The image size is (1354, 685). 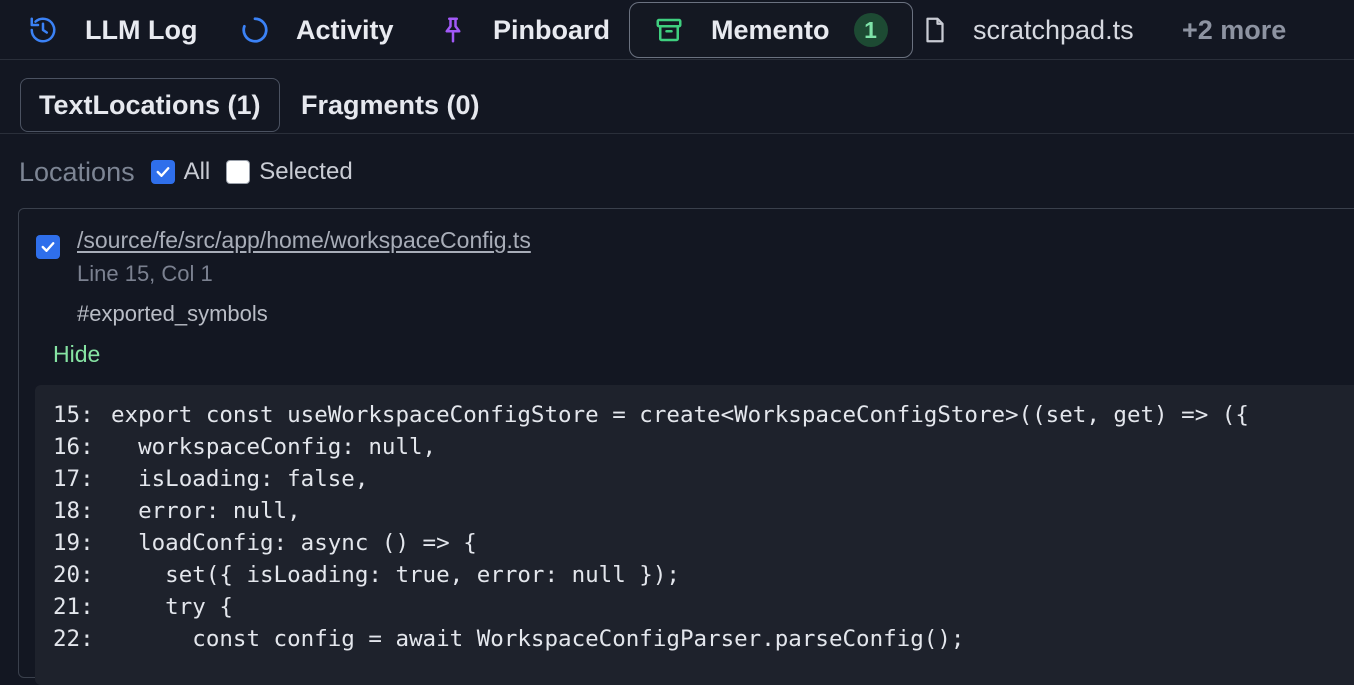 What do you see at coordinates (238, 172) in the screenshot?
I see `selected-checkbox` at bounding box center [238, 172].